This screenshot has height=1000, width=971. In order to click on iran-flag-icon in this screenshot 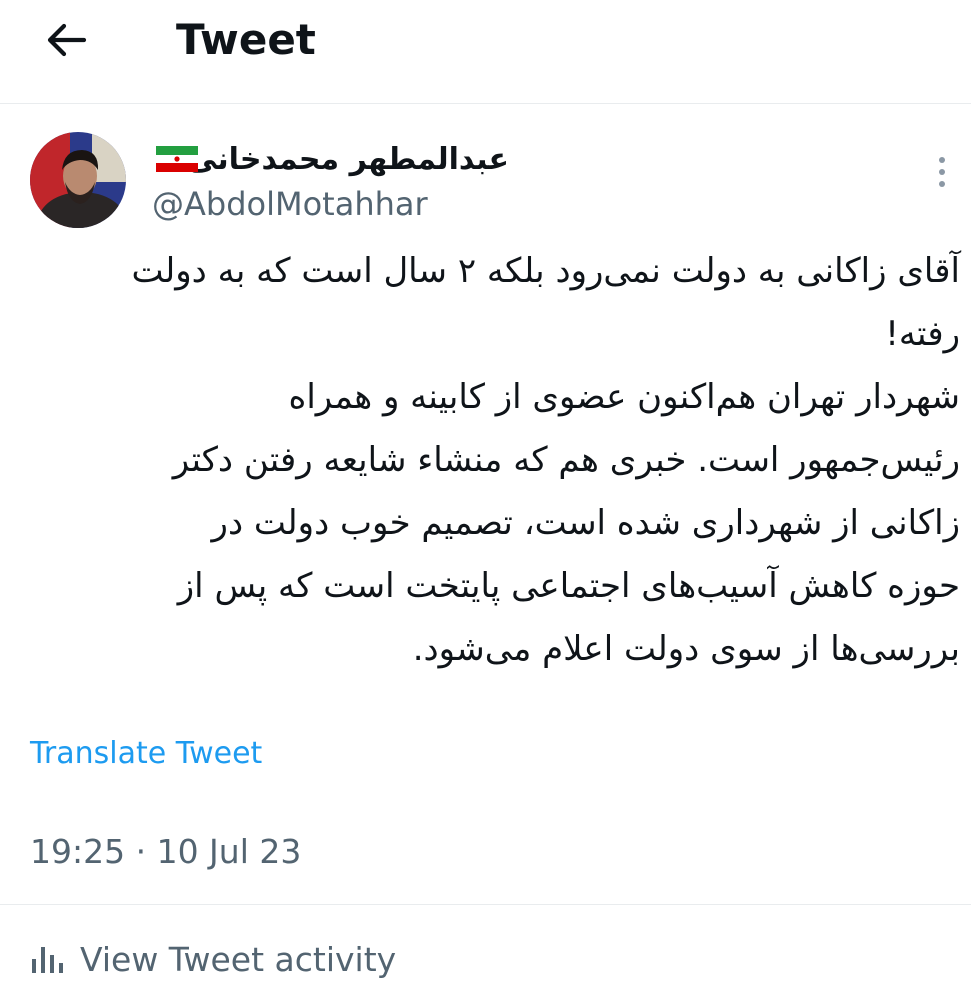, I will do `click(177, 159)`.